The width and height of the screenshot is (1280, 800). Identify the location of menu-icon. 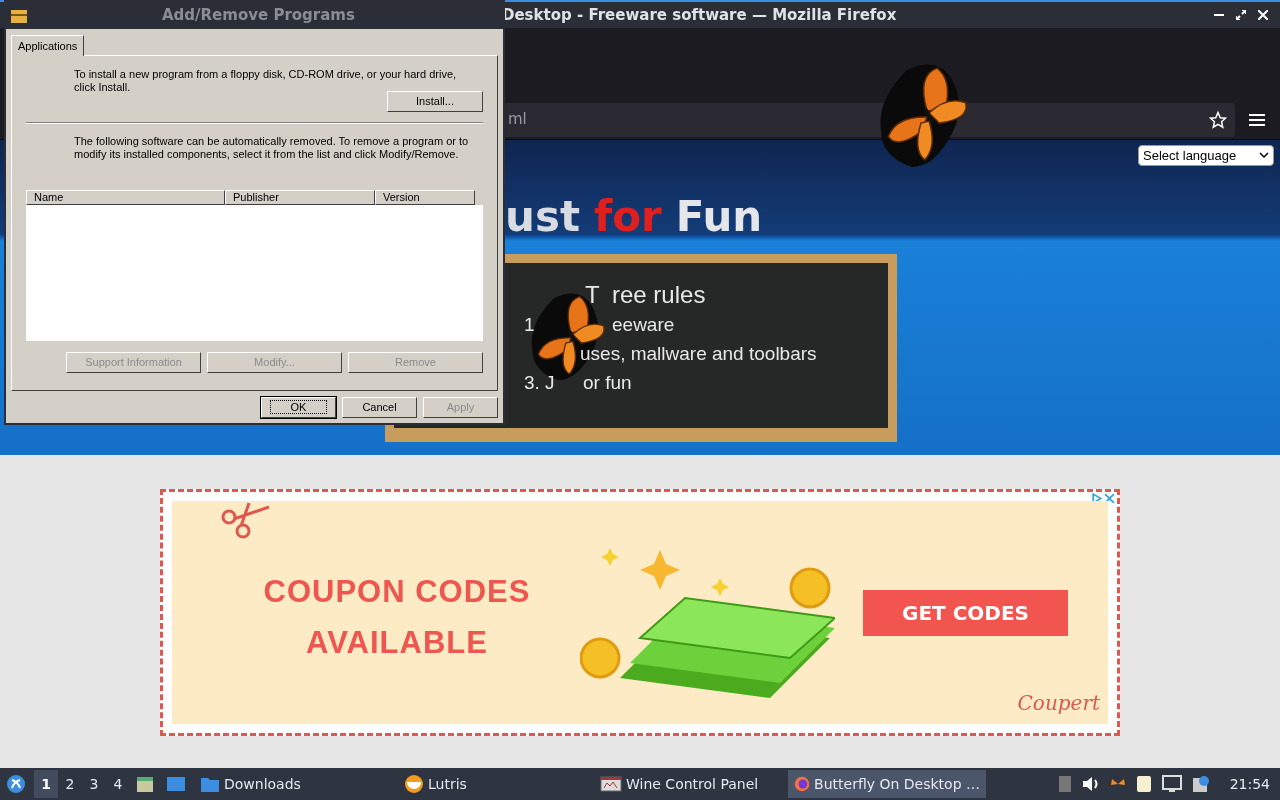
(1257, 119).